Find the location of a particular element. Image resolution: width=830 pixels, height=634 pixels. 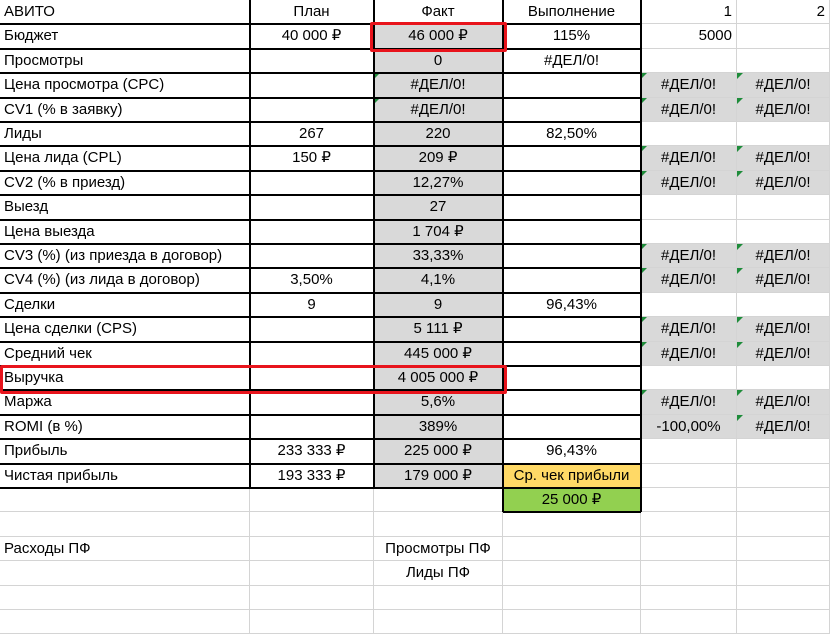

fact-cell: 4 005 000 ₽ is located at coordinates (438, 378).